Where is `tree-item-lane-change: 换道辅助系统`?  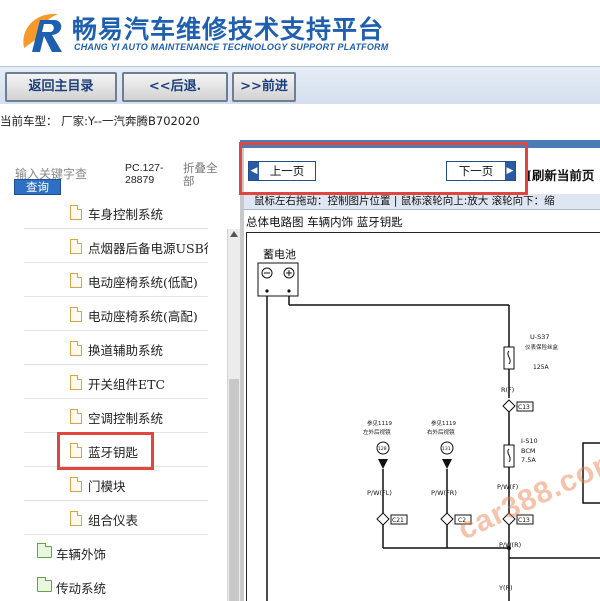
tree-item-lane-change: 换道辅助系统 is located at coordinates (116, 348).